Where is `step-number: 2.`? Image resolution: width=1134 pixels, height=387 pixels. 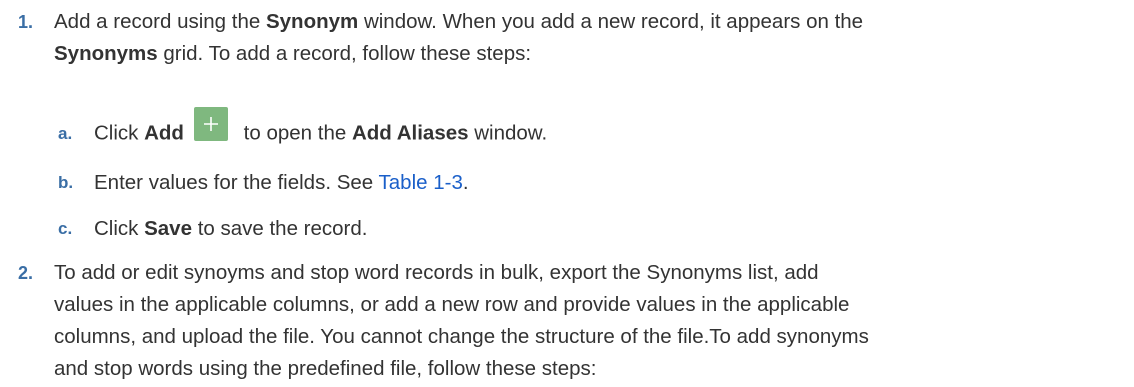 step-number: 2. is located at coordinates (26, 273).